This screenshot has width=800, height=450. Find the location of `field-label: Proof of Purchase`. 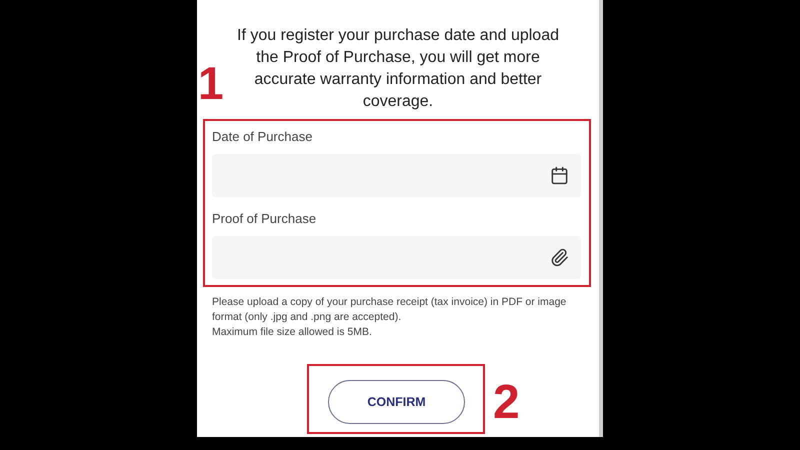

field-label: Proof of Purchase is located at coordinates (265, 219).